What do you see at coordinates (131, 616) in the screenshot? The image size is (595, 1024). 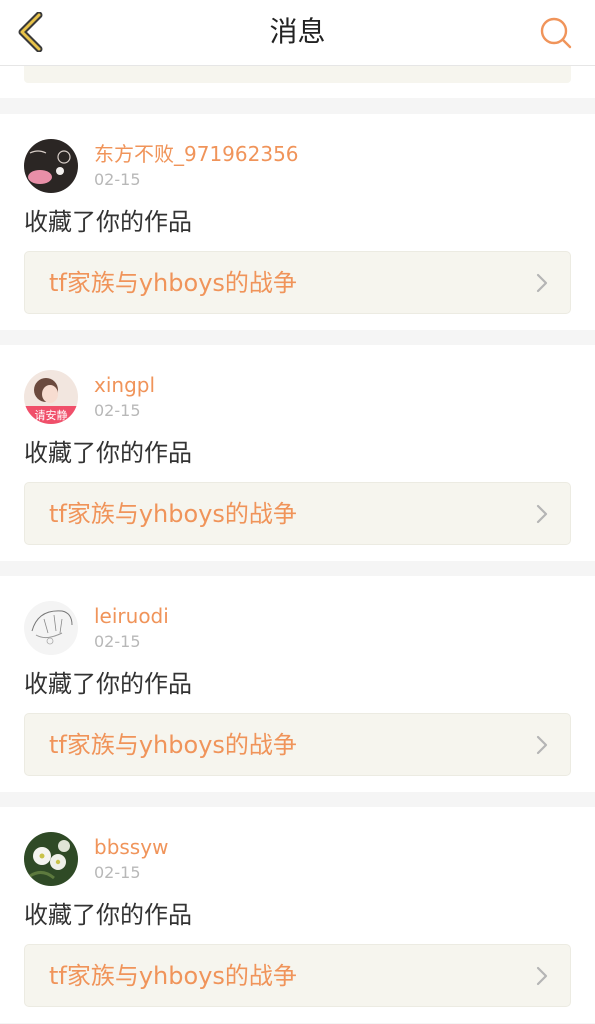 I see `username: leiruodi` at bounding box center [131, 616].